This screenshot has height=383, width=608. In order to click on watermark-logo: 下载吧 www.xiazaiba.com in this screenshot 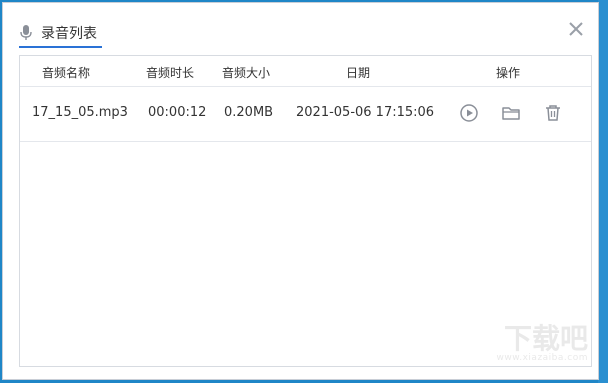, I will do `click(528, 345)`.